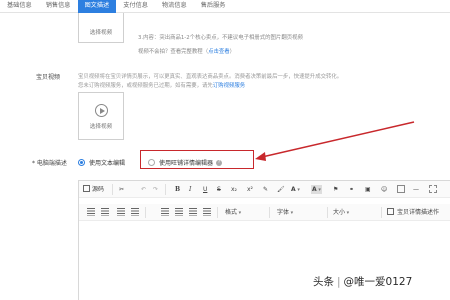  What do you see at coordinates (250, 189) in the screenshot?
I see `superscript-button: x²` at bounding box center [250, 189].